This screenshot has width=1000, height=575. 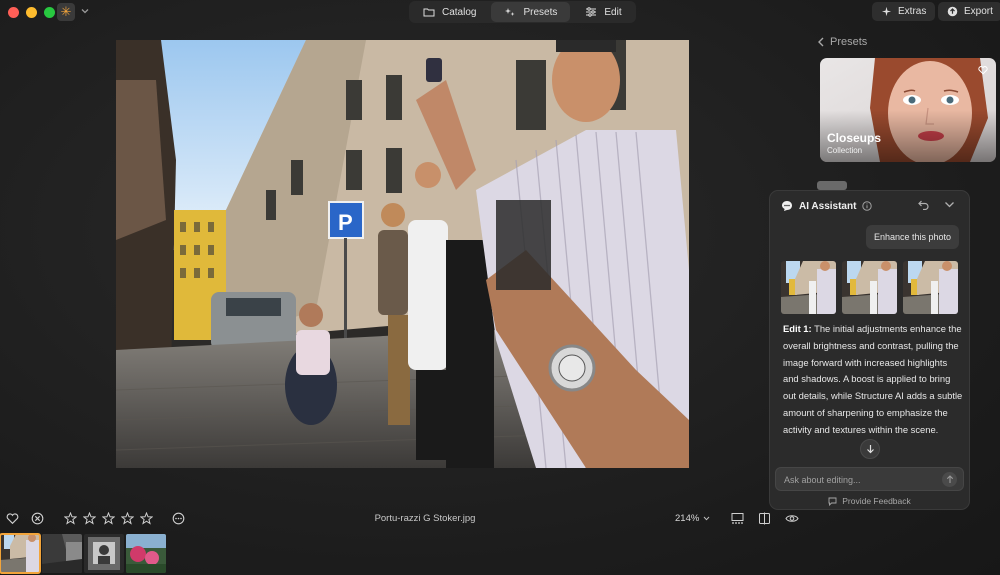 I want to click on preset-subtitle: Collection, so click(x=845, y=150).